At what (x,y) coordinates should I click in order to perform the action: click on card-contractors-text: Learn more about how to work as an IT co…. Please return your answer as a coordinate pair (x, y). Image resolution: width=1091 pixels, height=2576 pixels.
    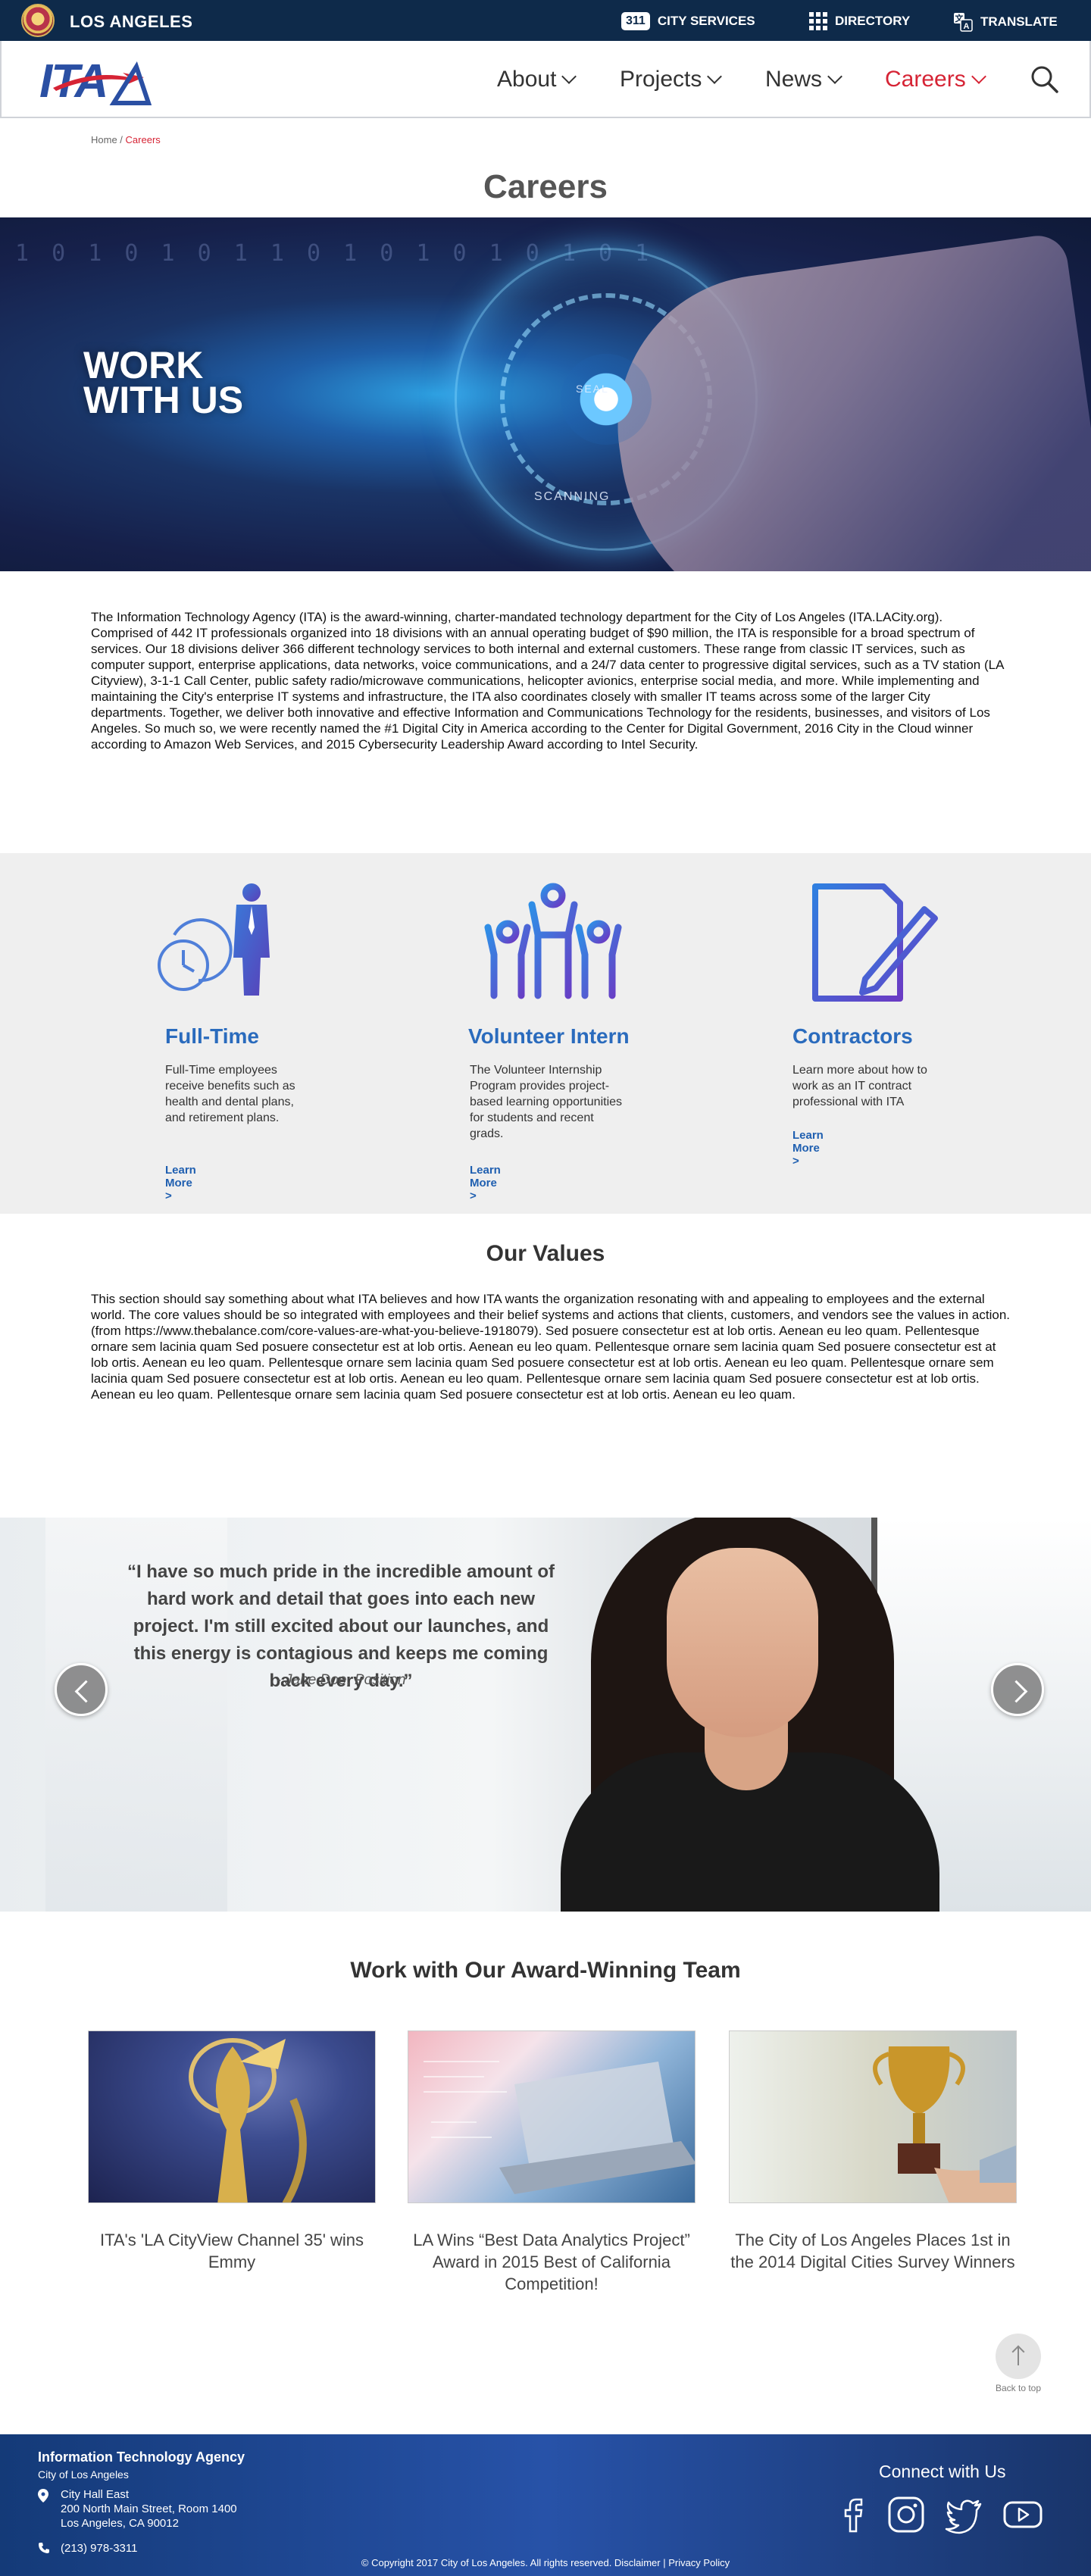
    Looking at the image, I should click on (860, 1086).